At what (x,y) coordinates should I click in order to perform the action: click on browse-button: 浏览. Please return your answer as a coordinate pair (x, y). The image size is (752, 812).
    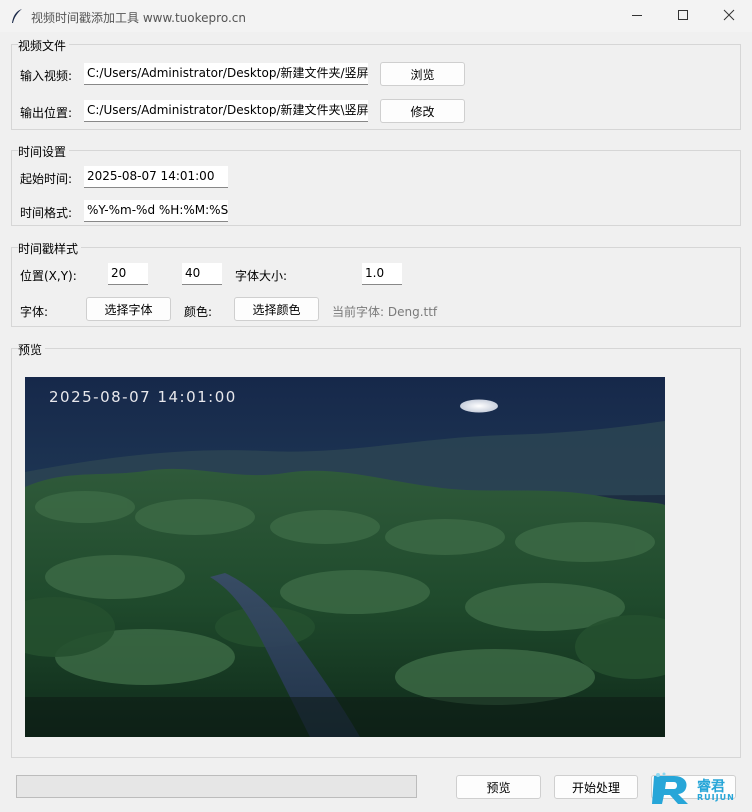
    Looking at the image, I should click on (422, 74).